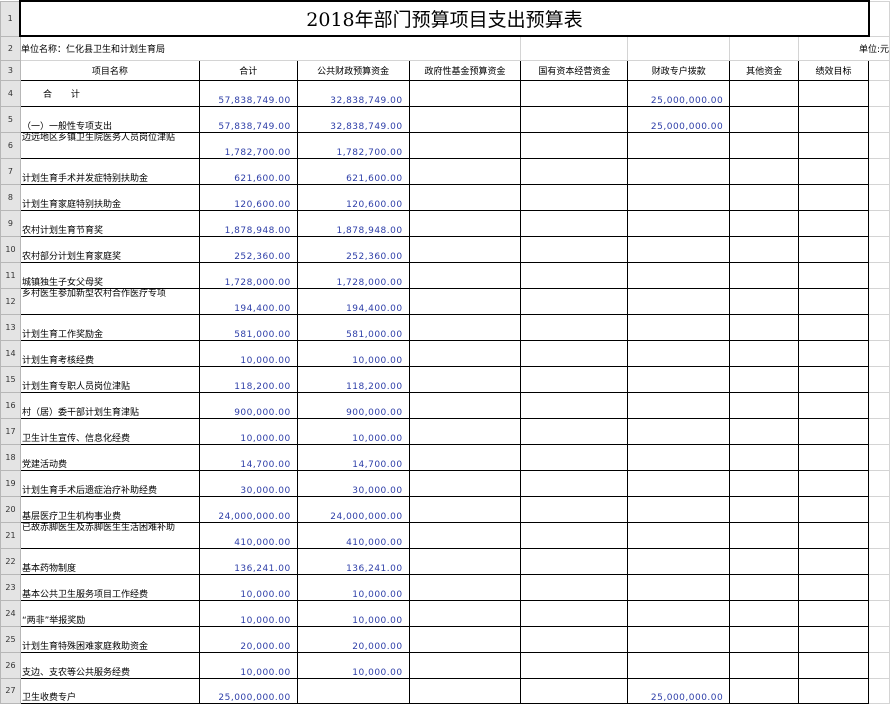 The width and height of the screenshot is (890, 709). What do you see at coordinates (109, 249) in the screenshot?
I see `cell-project-name: 农村部分计划生育家庭奖` at bounding box center [109, 249].